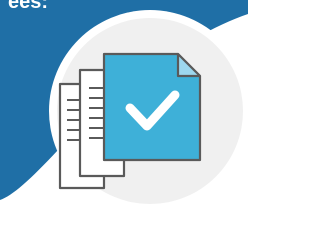  Describe the element at coordinates (152, 107) in the screenshot. I see `document-icon` at that location.